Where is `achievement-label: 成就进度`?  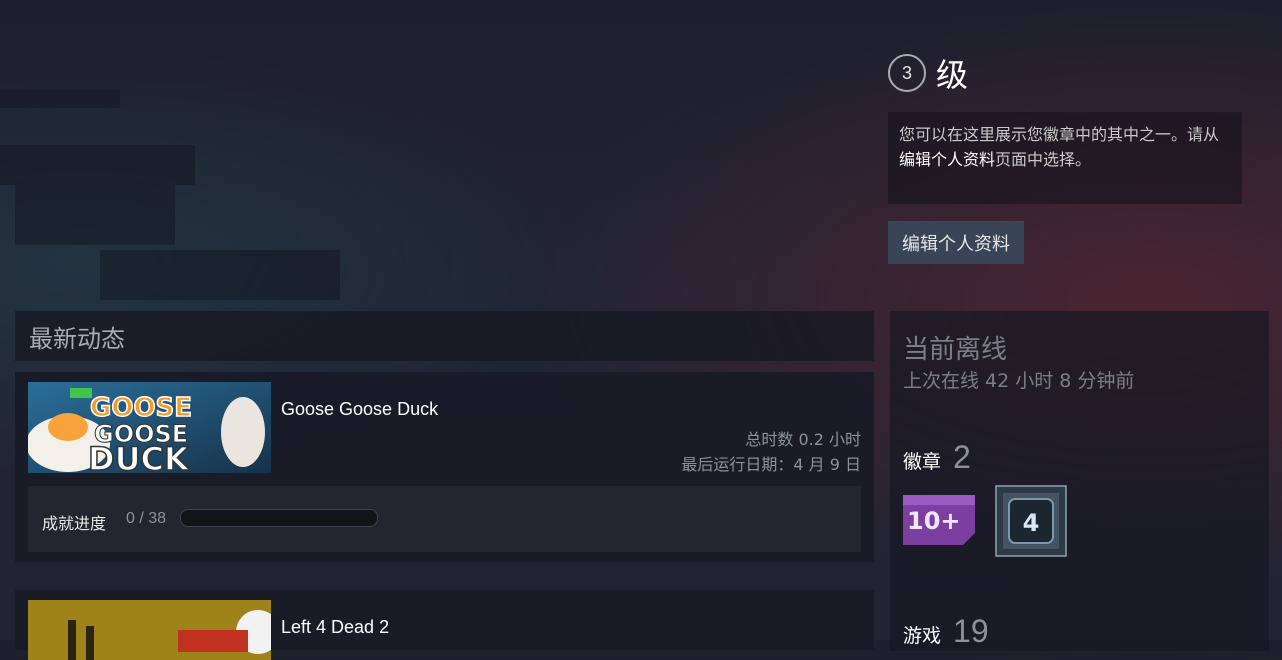 achievement-label: 成就进度 is located at coordinates (74, 522).